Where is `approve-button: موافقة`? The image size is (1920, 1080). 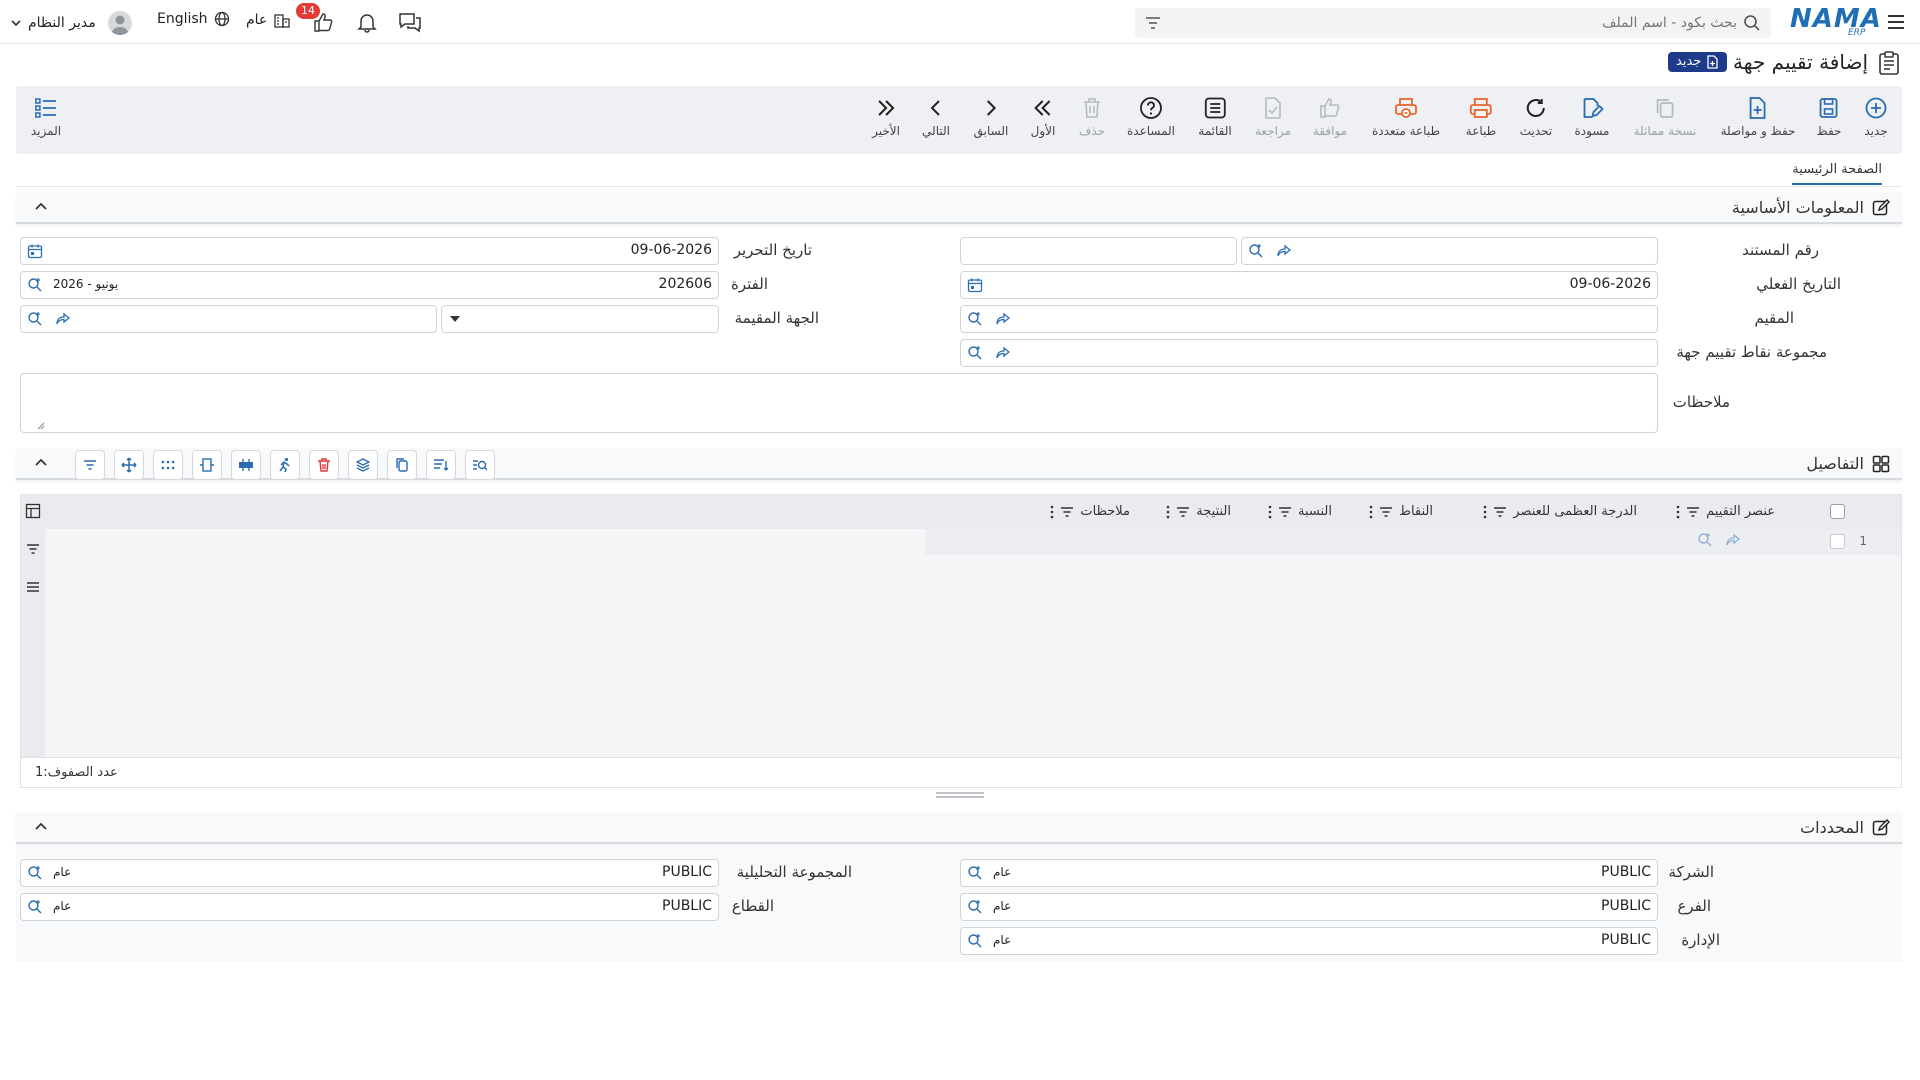 approve-button: موافقة is located at coordinates (1330, 117).